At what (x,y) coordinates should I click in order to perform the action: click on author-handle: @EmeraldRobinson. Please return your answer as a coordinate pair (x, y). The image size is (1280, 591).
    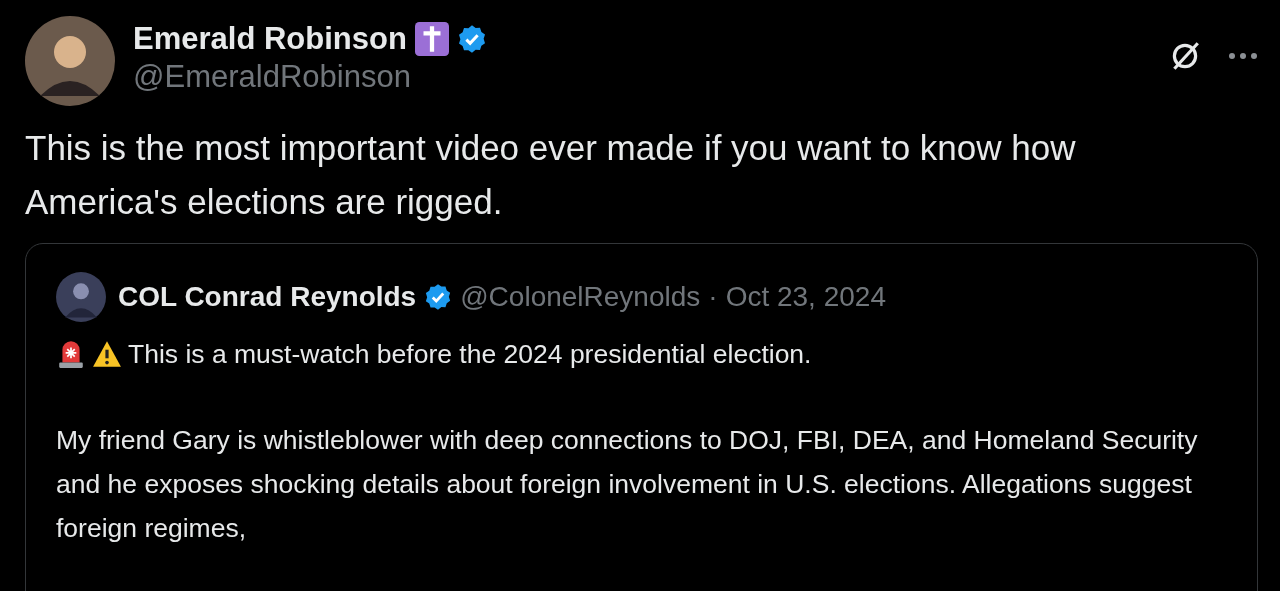
    Looking at the image, I should click on (310, 77).